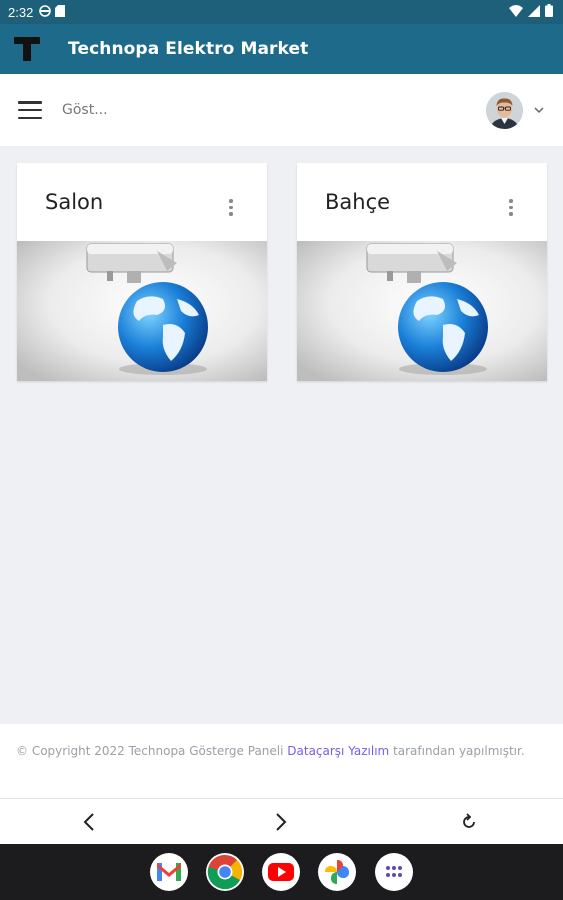 This screenshot has height=900, width=563. I want to click on sd-card-icon, so click(60, 12).